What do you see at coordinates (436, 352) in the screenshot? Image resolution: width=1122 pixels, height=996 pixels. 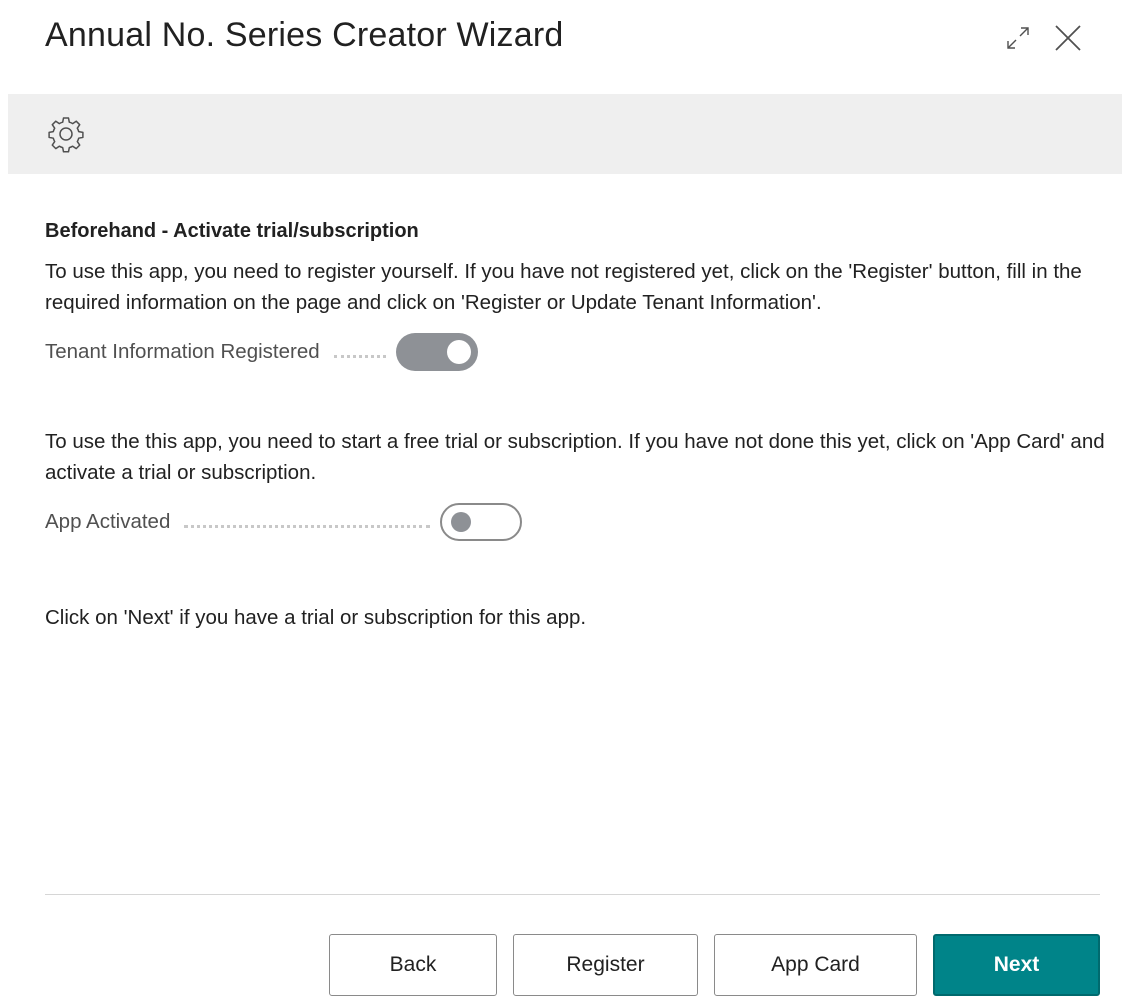 I see `tenant-registered-toggle` at bounding box center [436, 352].